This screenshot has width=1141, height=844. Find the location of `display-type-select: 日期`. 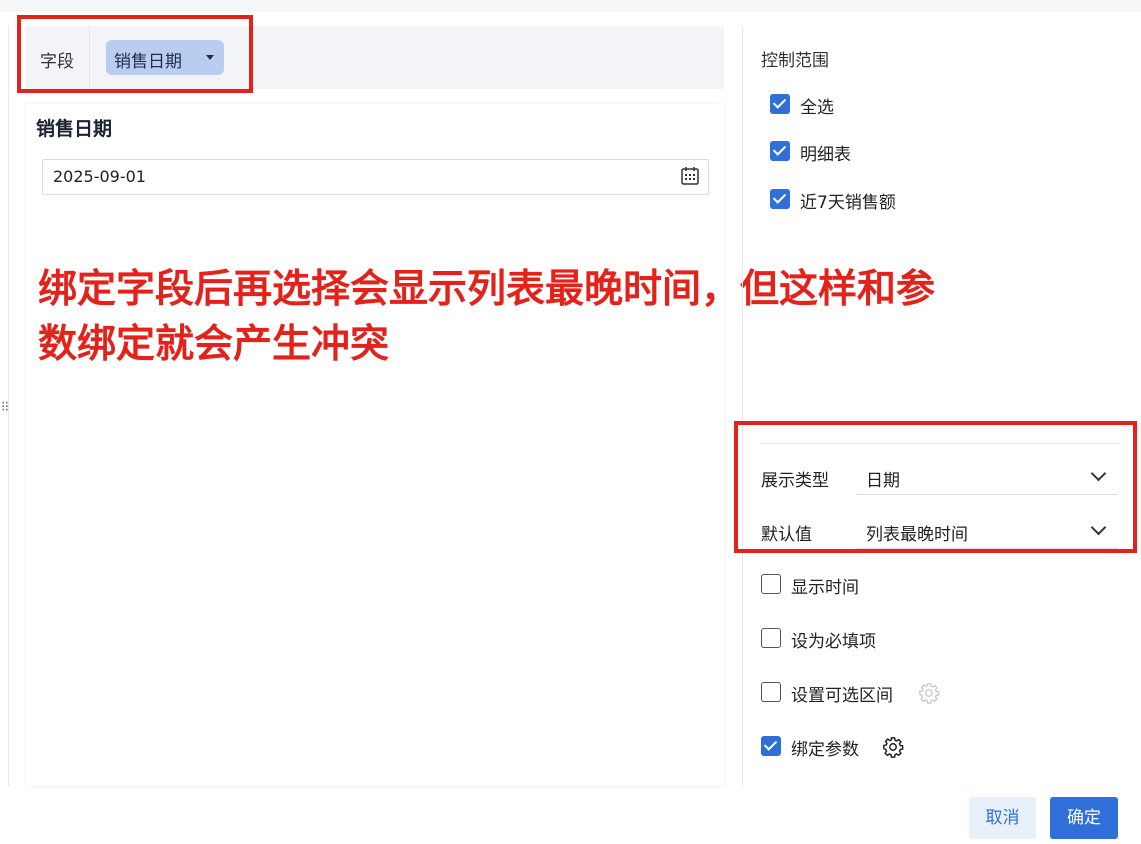

display-type-select: 日期 is located at coordinates (987, 477).